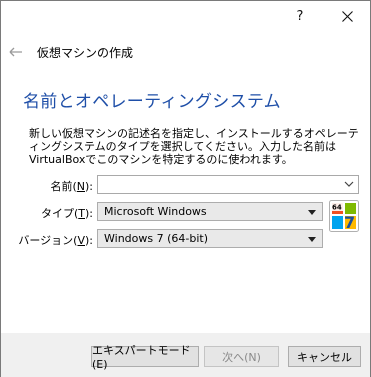  I want to click on cancel-button: キャンセル, so click(324, 356).